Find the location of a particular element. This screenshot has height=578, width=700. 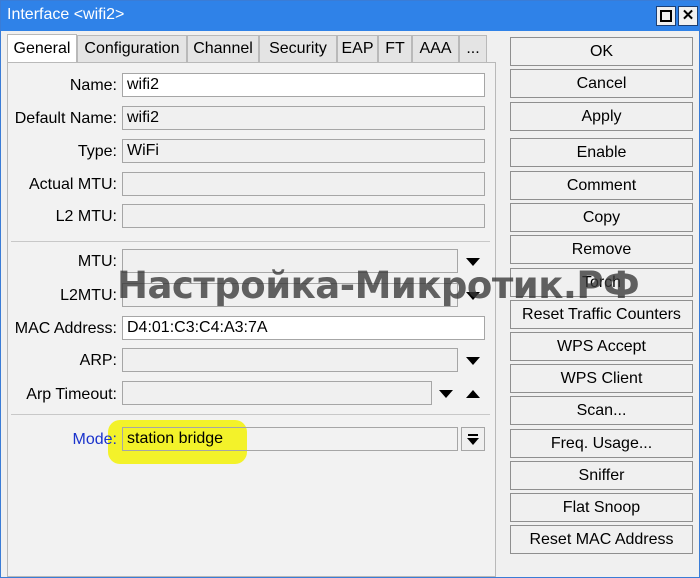

tab-configuration: Configuration is located at coordinates (132, 49).